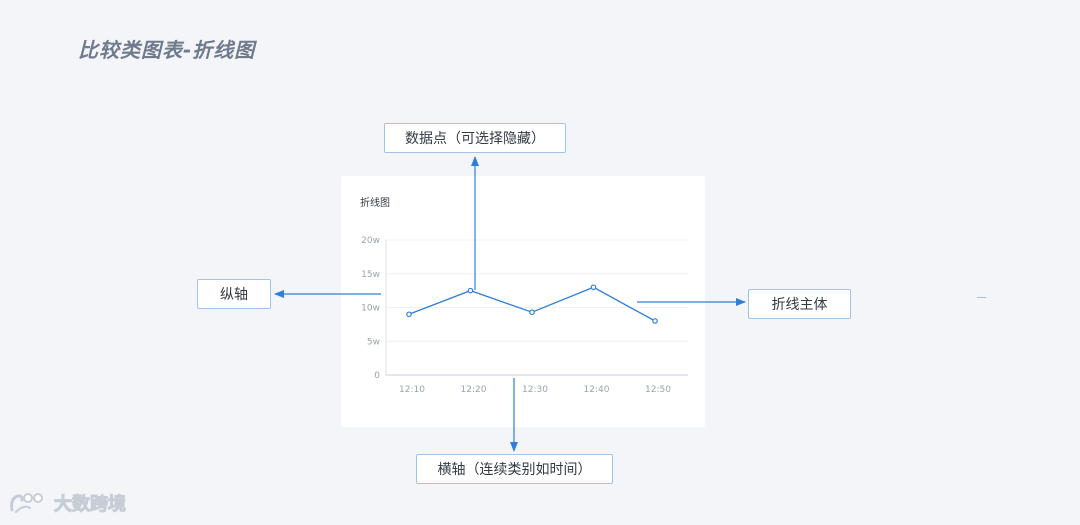  I want to click on callout-y-axis: 纵轴, so click(234, 294).